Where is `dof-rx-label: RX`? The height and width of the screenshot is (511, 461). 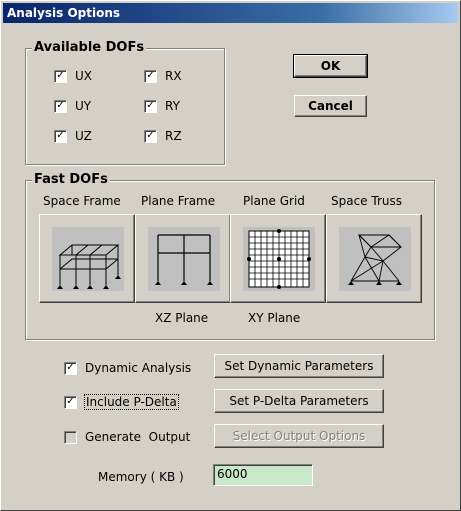
dof-rx-label: RX is located at coordinates (173, 76).